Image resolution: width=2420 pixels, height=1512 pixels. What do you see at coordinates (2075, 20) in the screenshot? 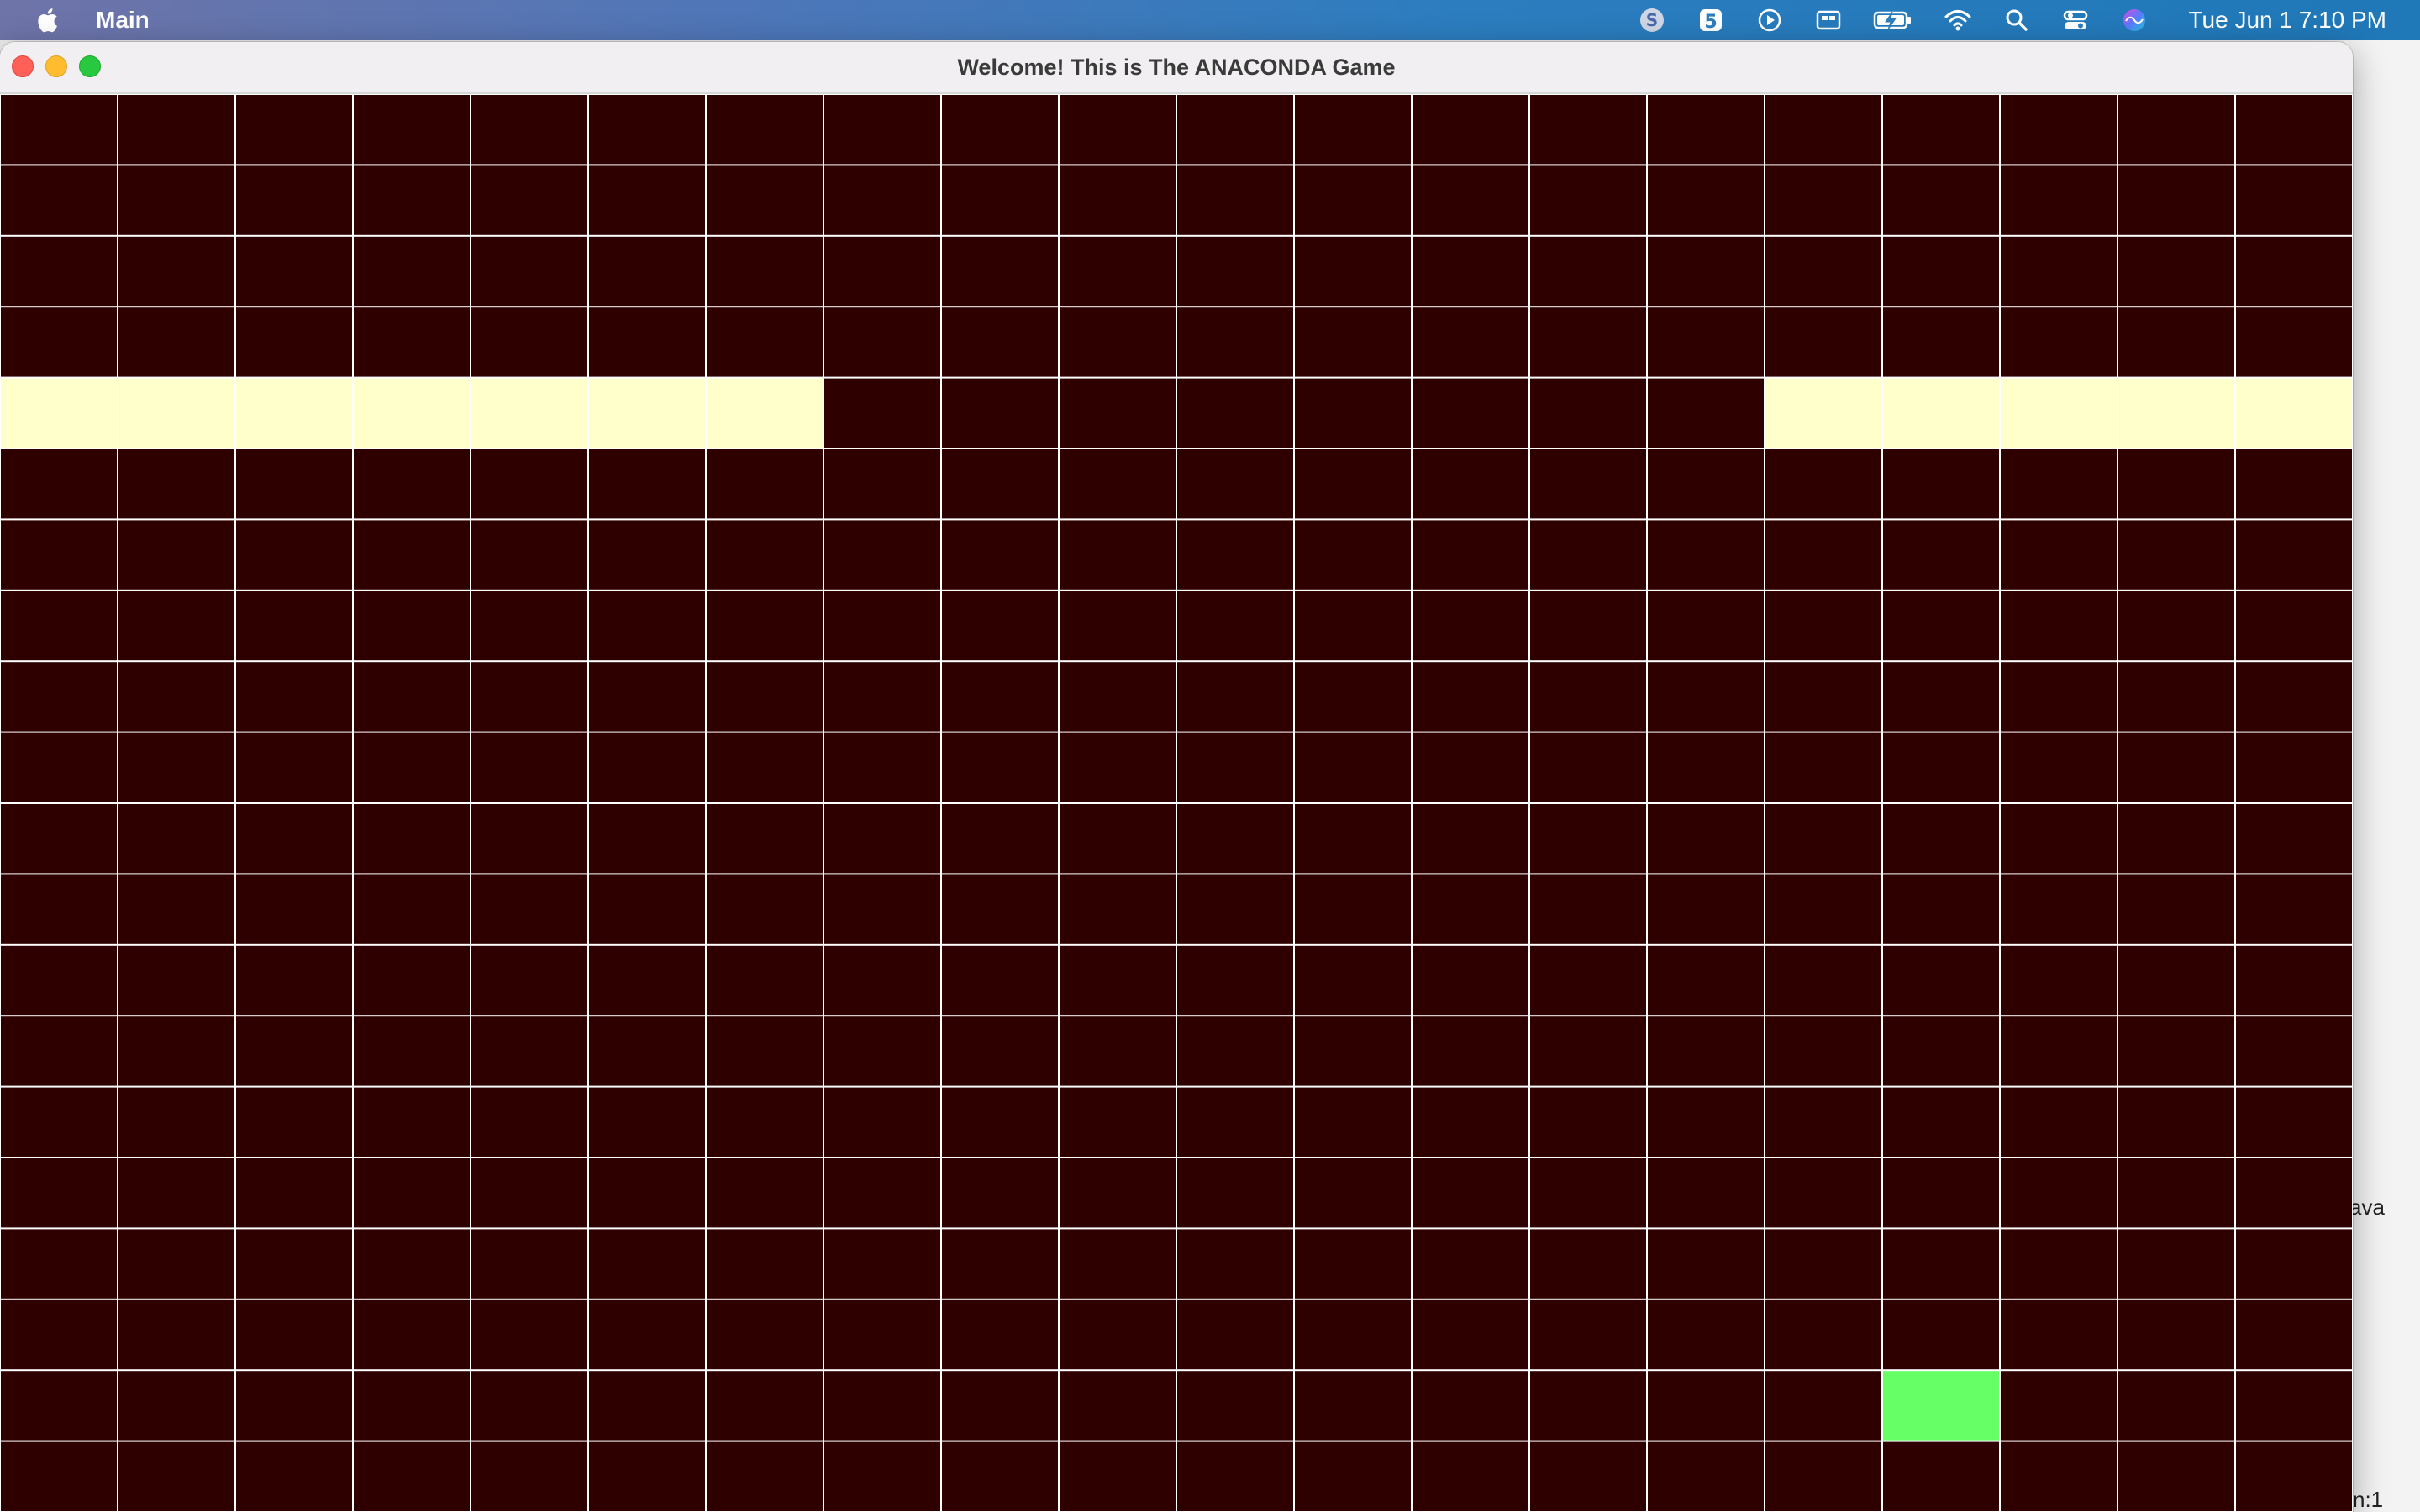
I see `control-center-icon` at bounding box center [2075, 20].